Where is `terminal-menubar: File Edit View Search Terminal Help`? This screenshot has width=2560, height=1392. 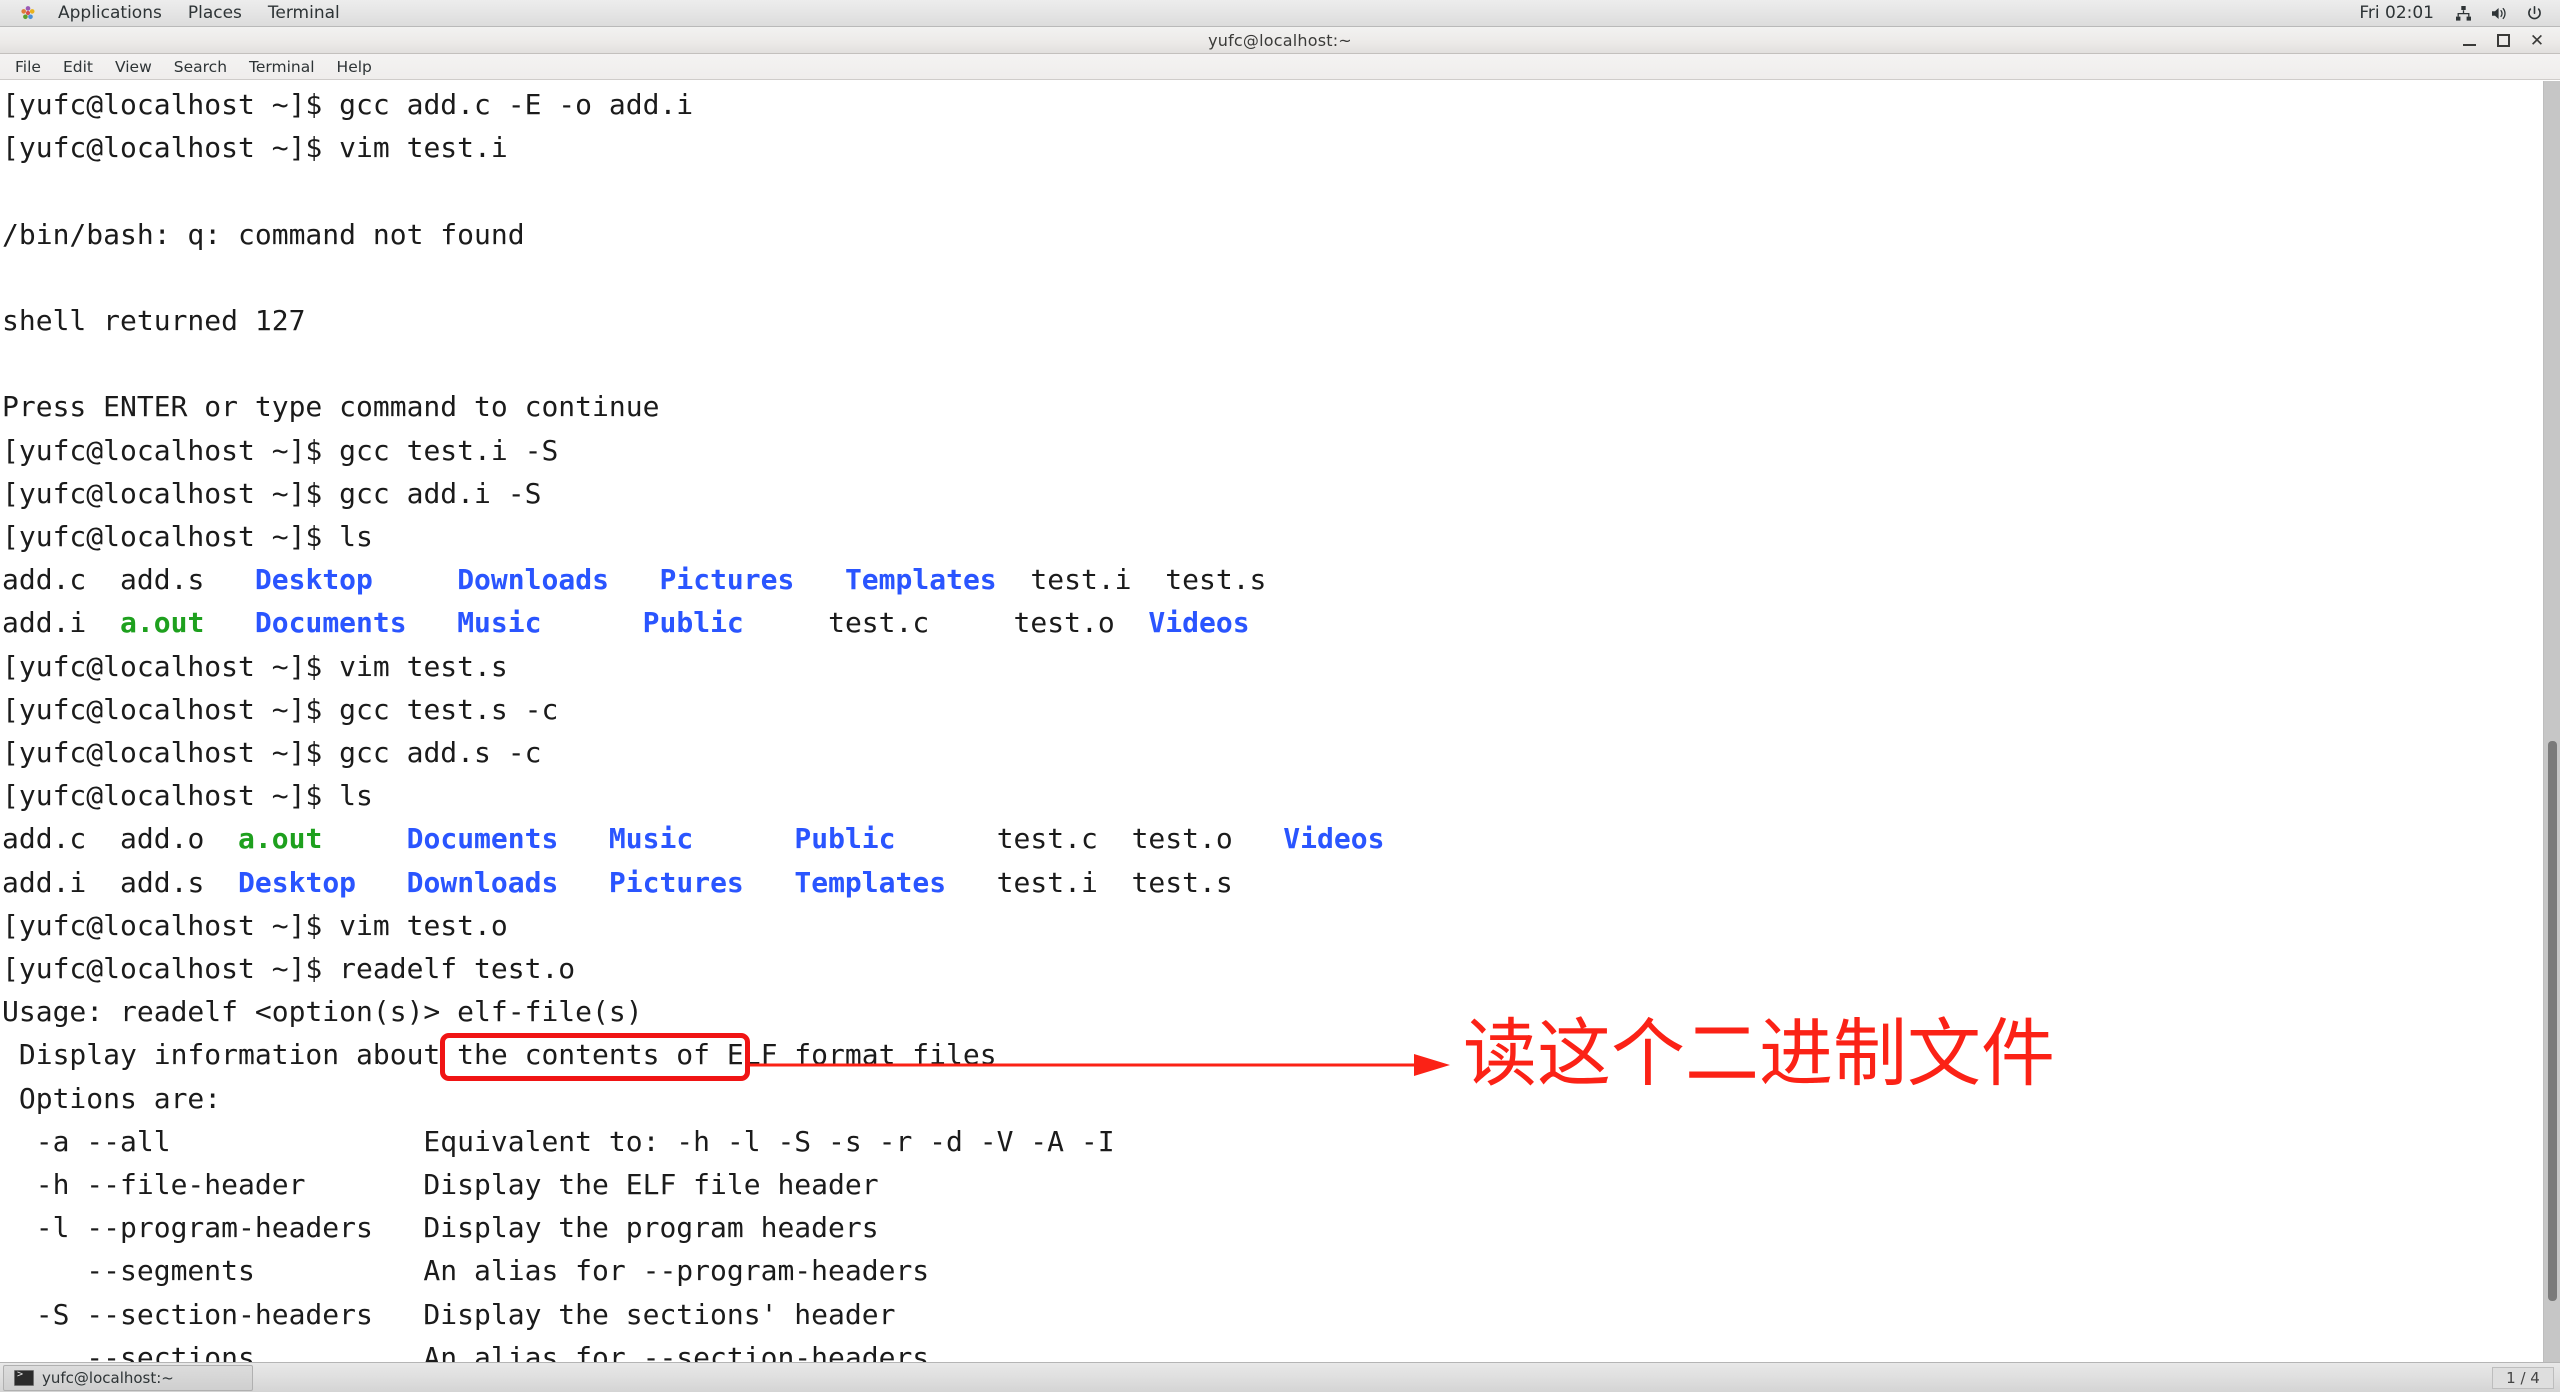
terminal-menubar: File Edit View Search Terminal Help is located at coordinates (1280, 67).